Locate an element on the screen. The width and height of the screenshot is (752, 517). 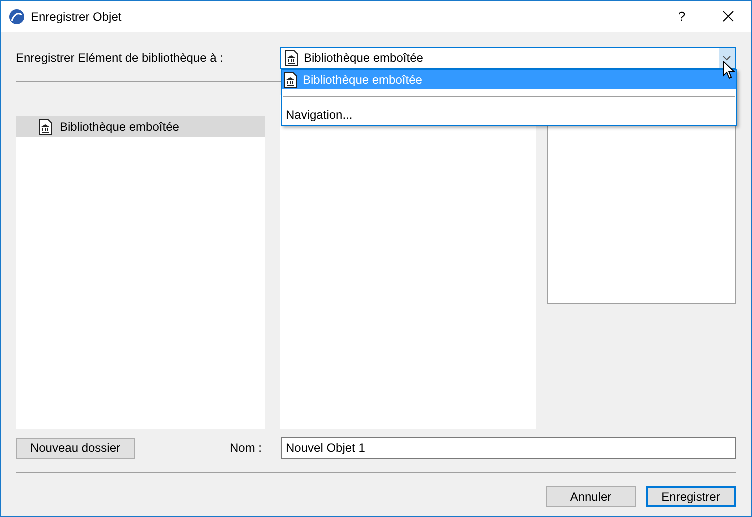
dialog-button: Enregistrer is located at coordinates (691, 496).